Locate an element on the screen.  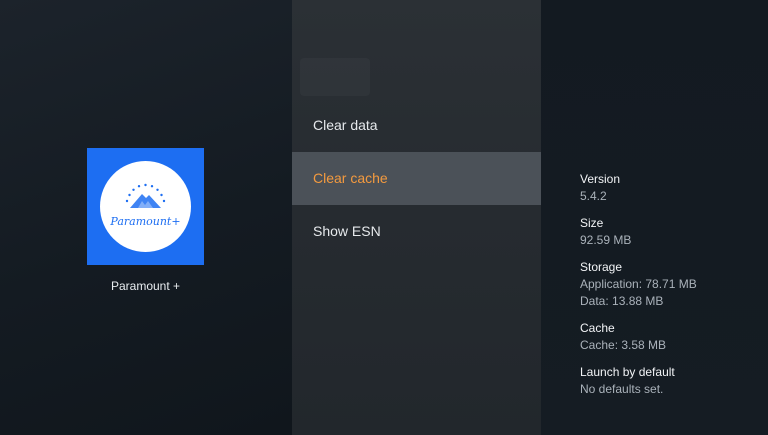
launch-default-value: No defaults set. is located at coordinates (622, 389).